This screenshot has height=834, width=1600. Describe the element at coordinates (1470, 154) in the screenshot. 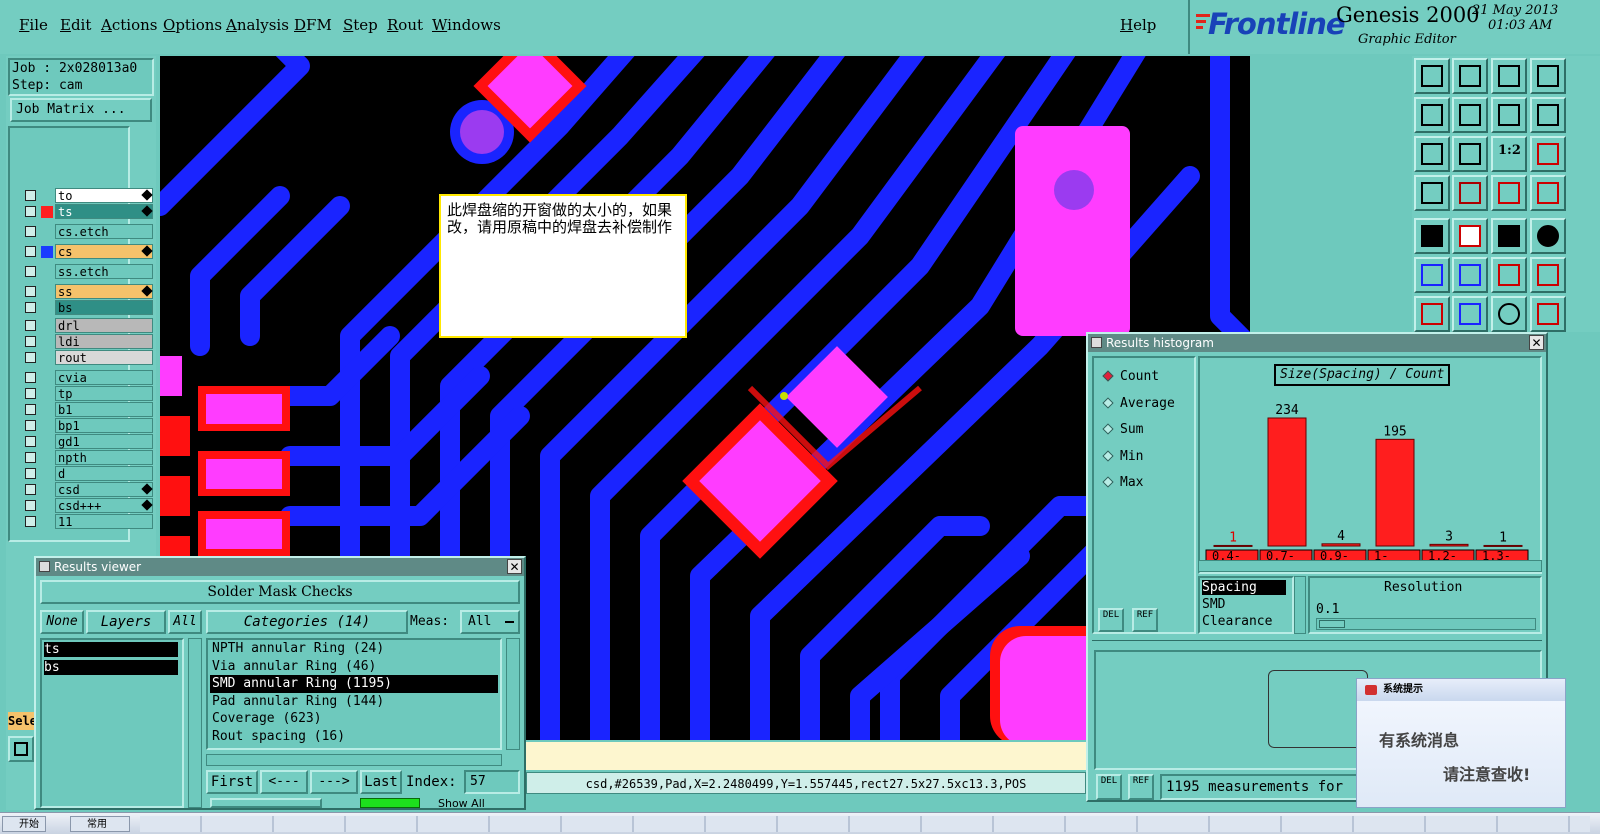

I see `tool-zoom-fit-icon` at that location.